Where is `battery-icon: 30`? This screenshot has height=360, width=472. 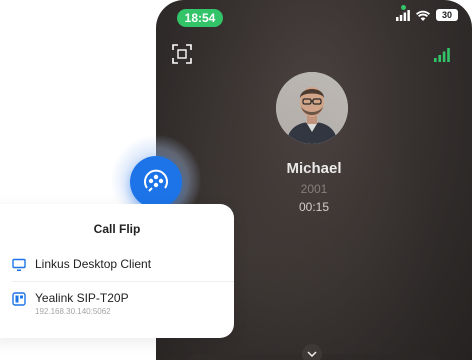
battery-icon: 30 is located at coordinates (447, 15).